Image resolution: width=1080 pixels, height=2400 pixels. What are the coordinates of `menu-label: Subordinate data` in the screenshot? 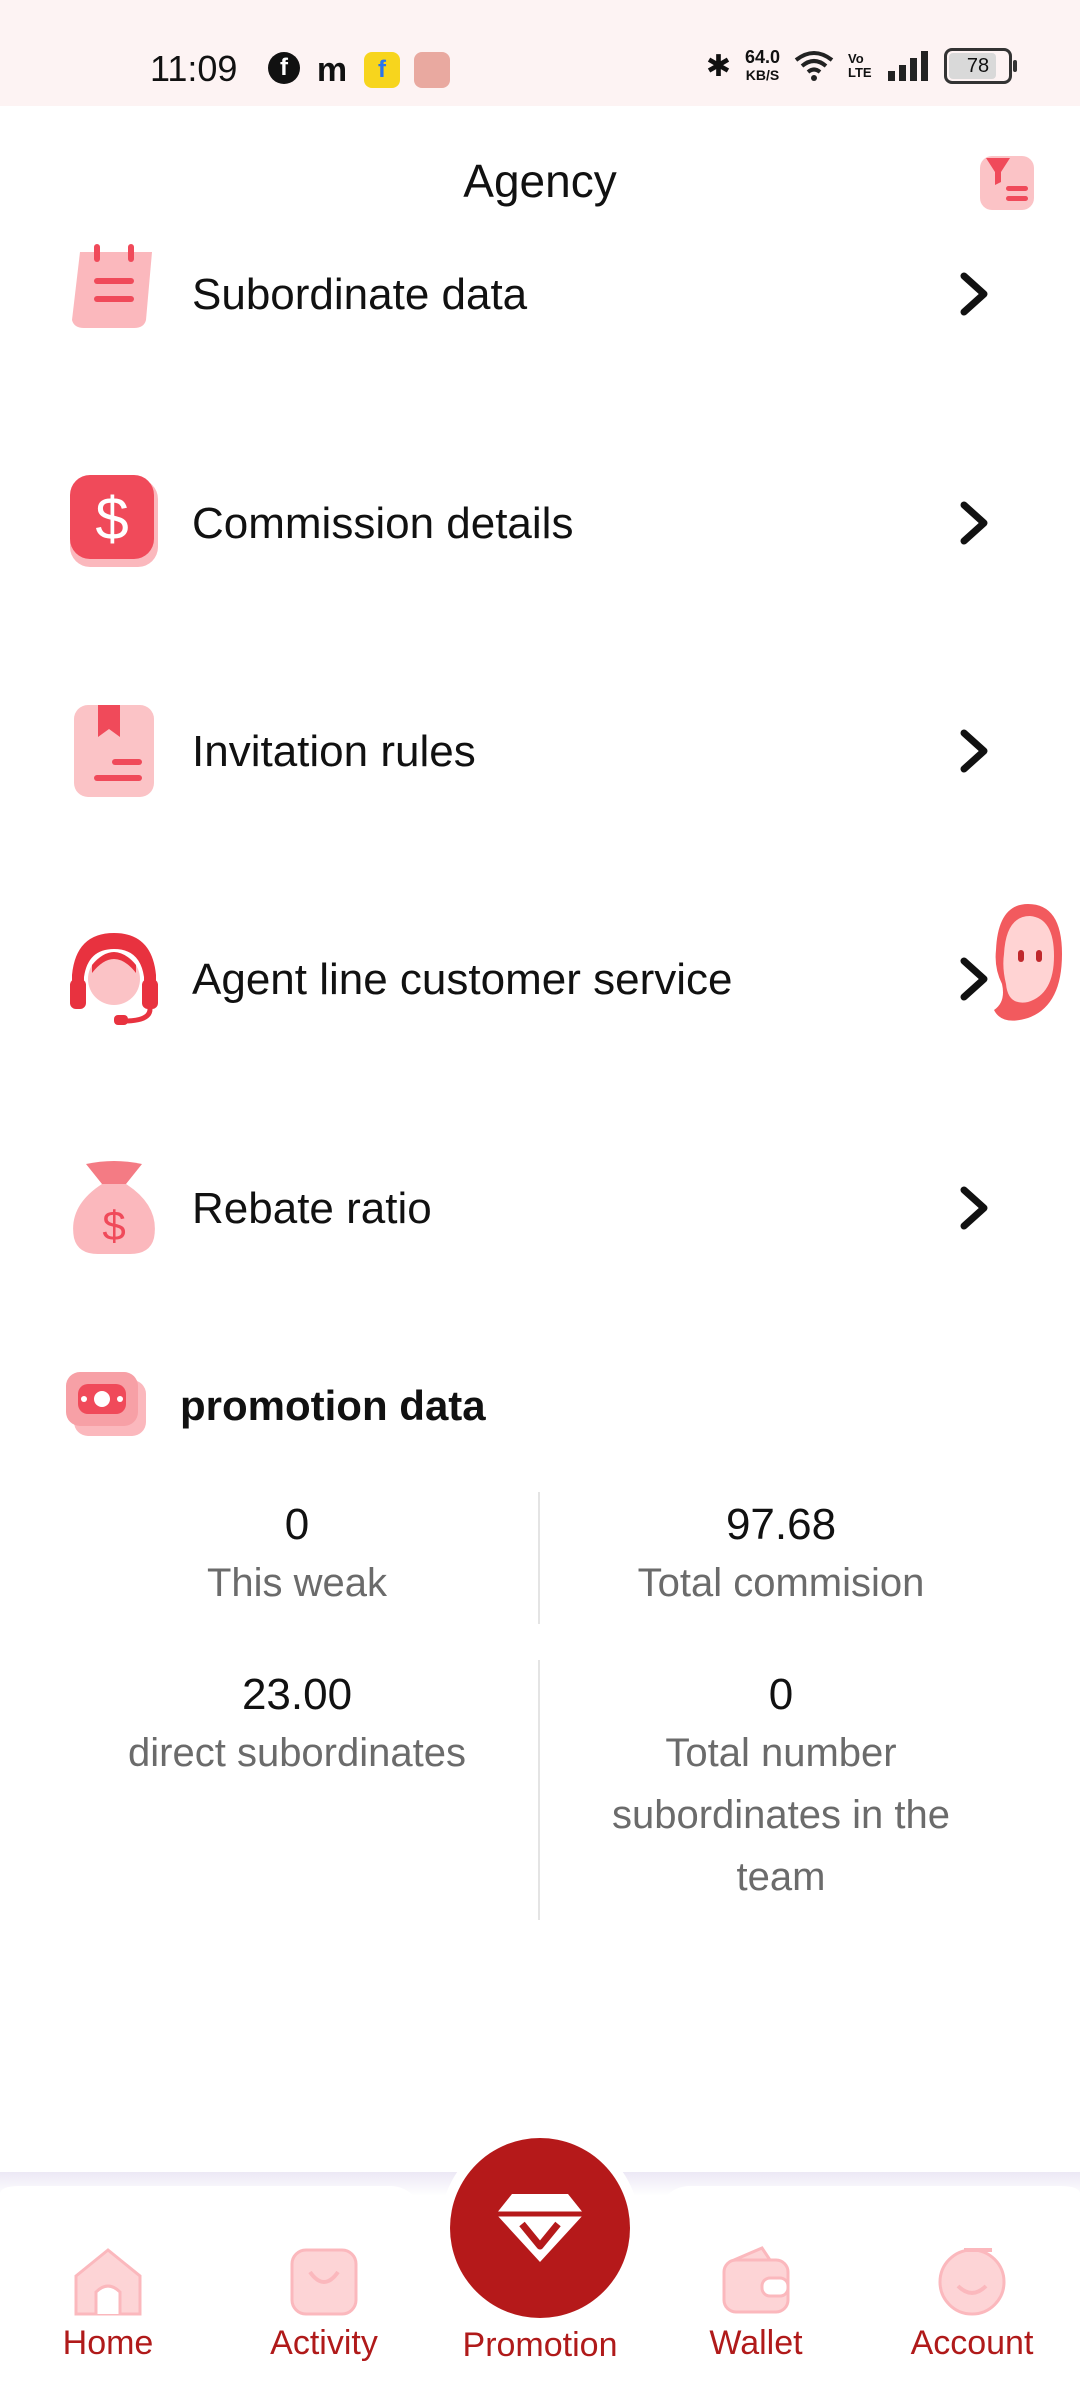 It's located at (360, 294).